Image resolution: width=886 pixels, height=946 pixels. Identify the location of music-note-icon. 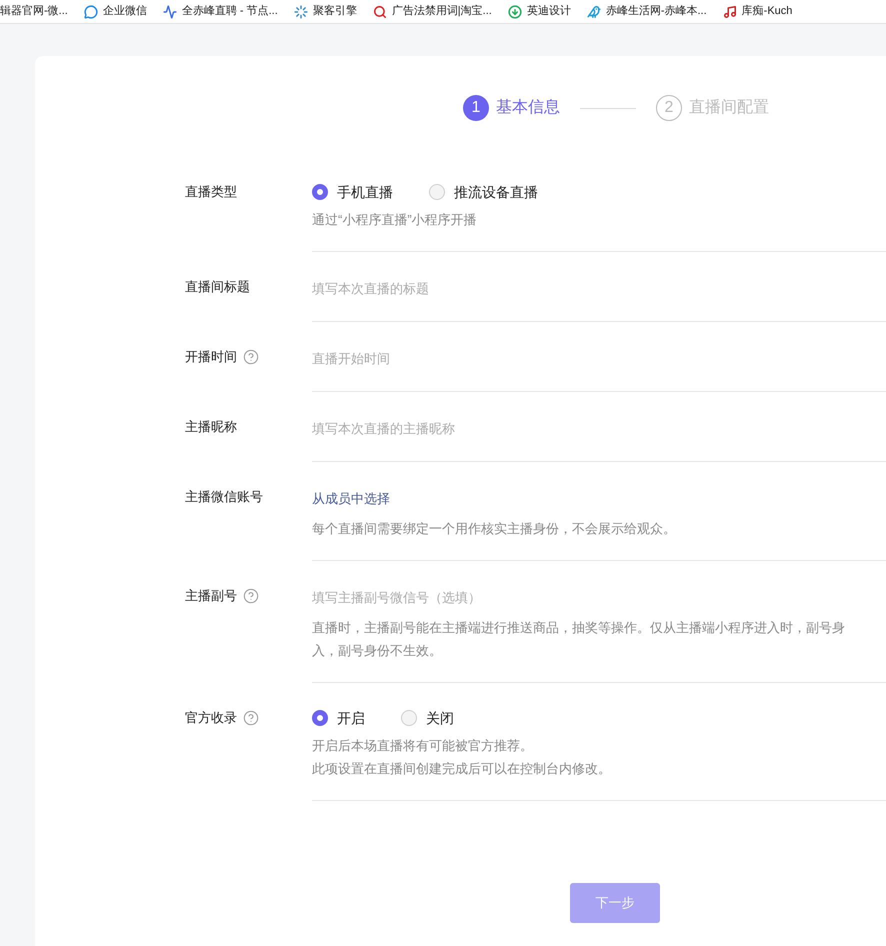
(729, 11).